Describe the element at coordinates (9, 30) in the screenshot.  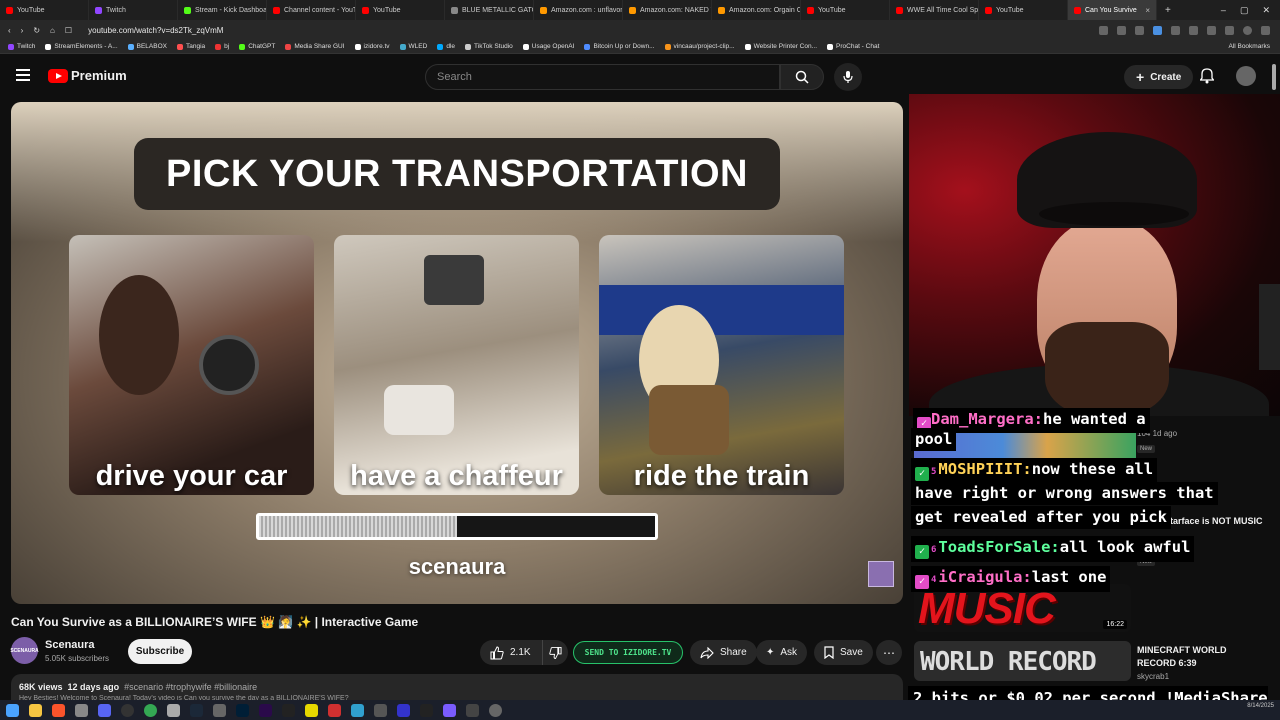
I see `back-icon: ‹` at that location.